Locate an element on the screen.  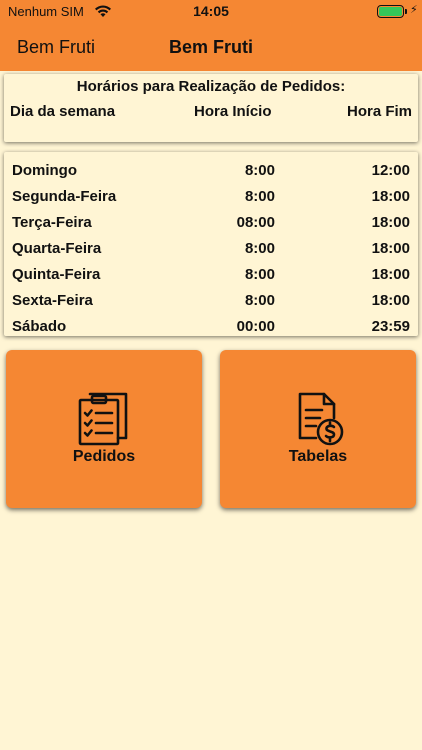
day-cell: Sexta-Feira is located at coordinates (52, 300).